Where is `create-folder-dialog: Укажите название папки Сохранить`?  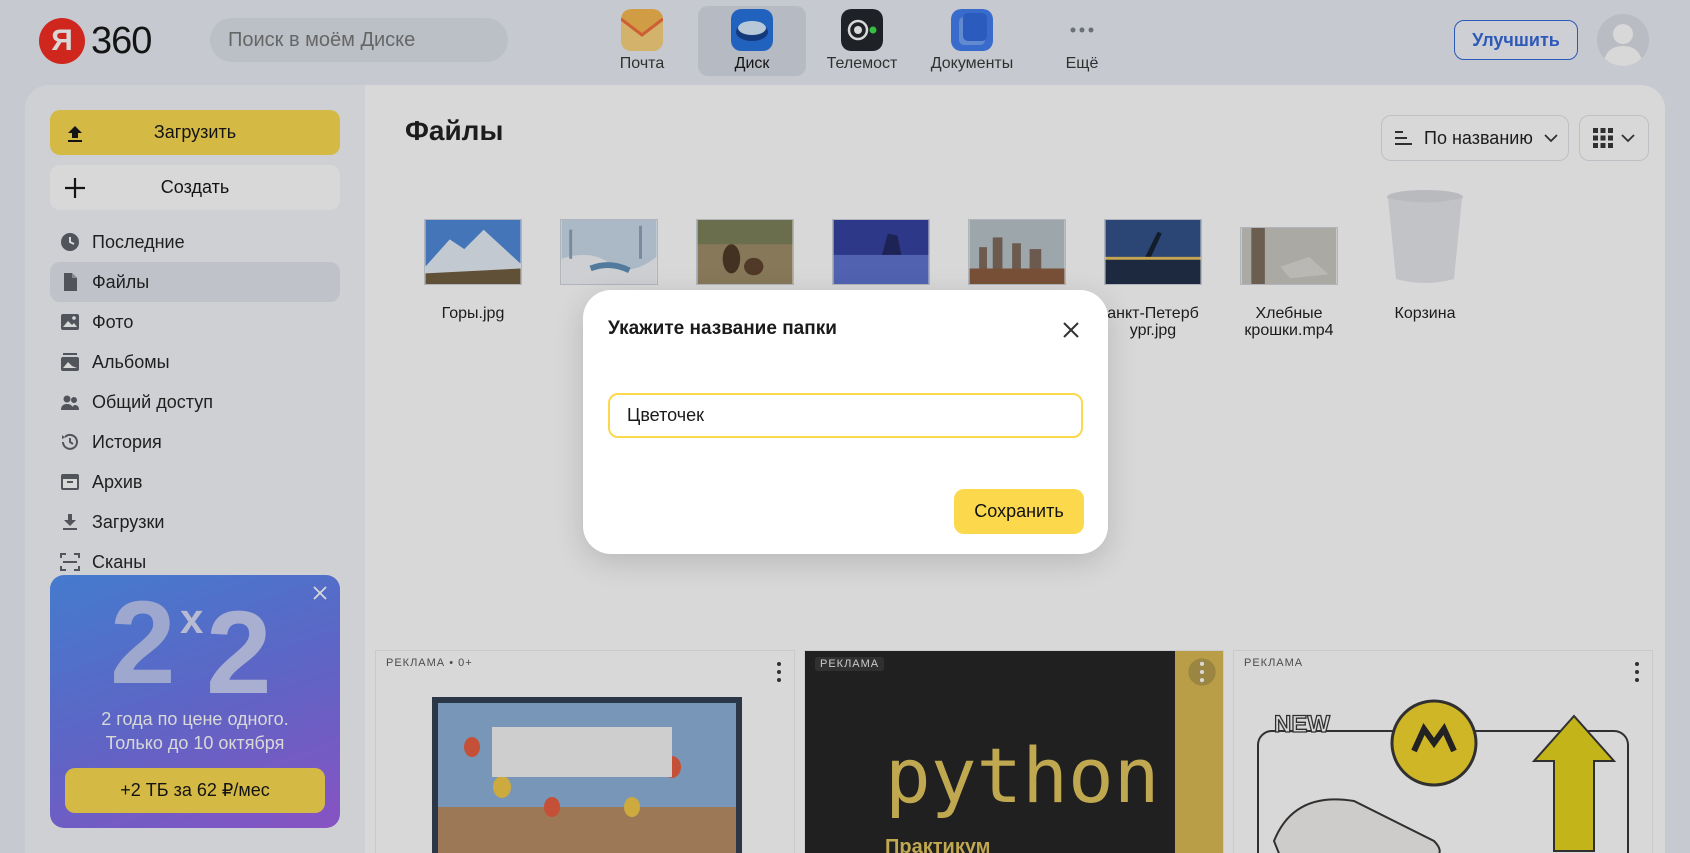 create-folder-dialog: Укажите название папки Сохранить is located at coordinates (845, 422).